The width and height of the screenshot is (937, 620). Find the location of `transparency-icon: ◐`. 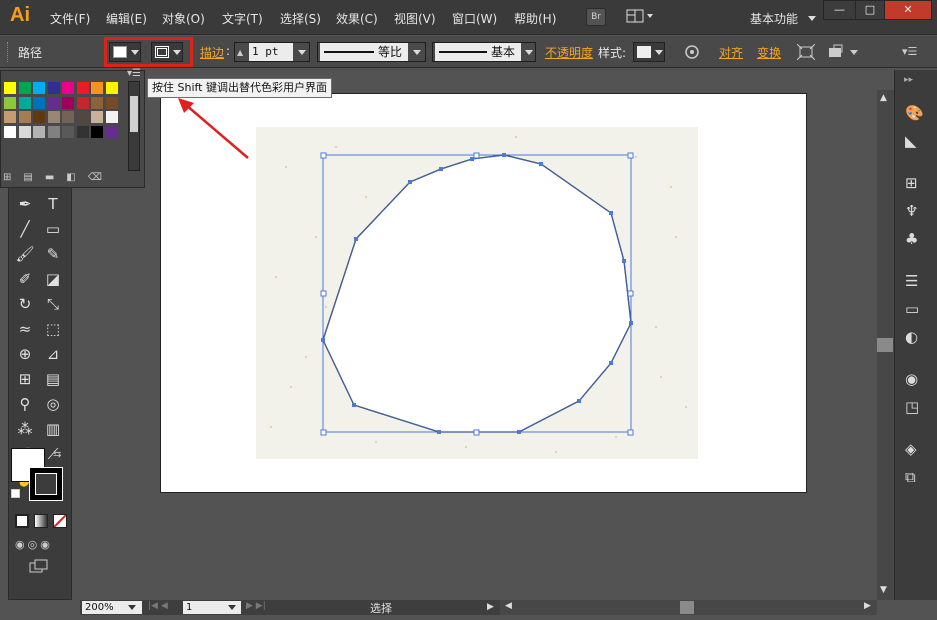

transparency-icon: ◐ is located at coordinates (911, 337).